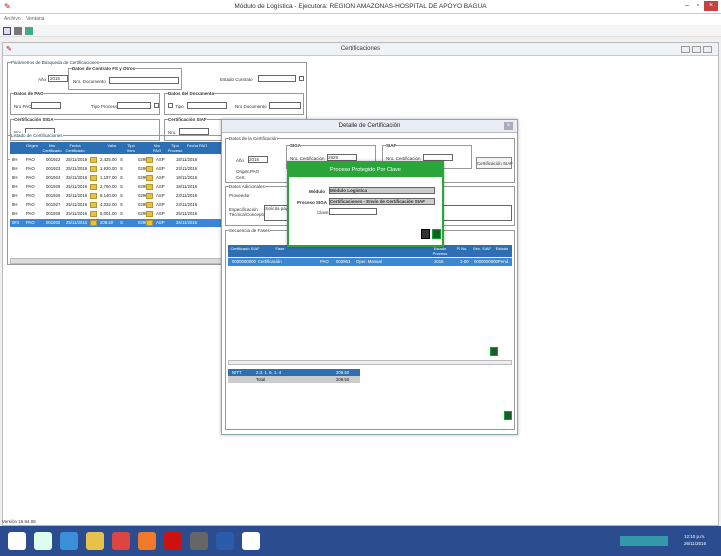 The height and width of the screenshot is (556, 721). Describe the element at coordinates (53, 222) in the screenshot. I see `table-cell: 001930` at that location.